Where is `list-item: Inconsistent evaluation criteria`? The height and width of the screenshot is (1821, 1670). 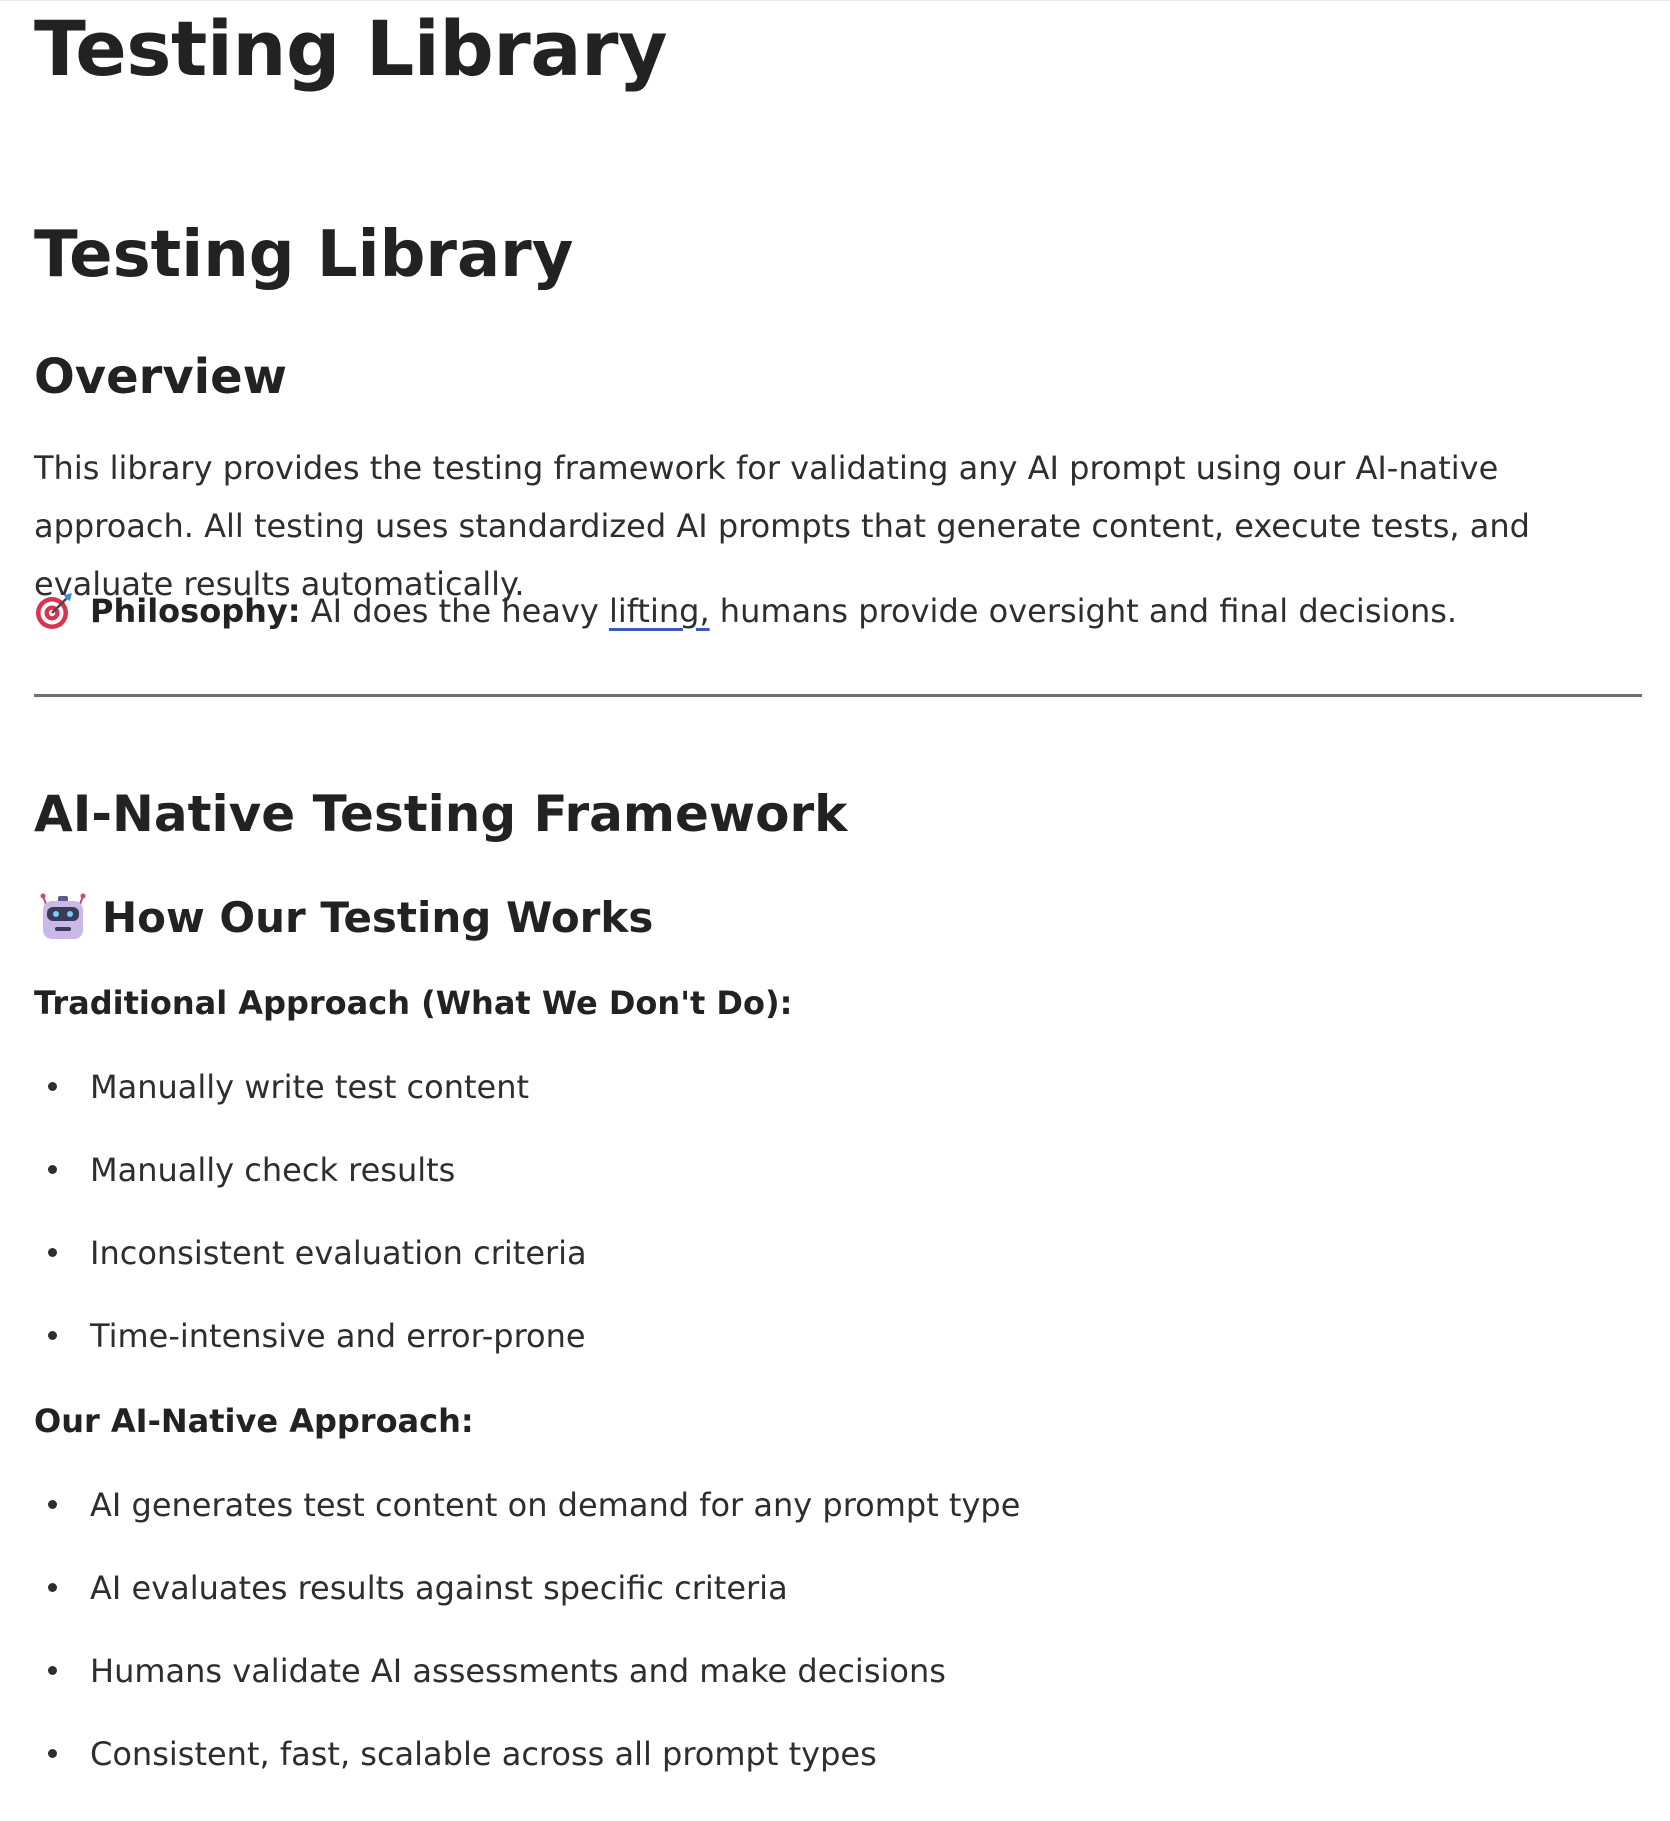
list-item: Inconsistent evaluation criteria is located at coordinates (310, 1278).